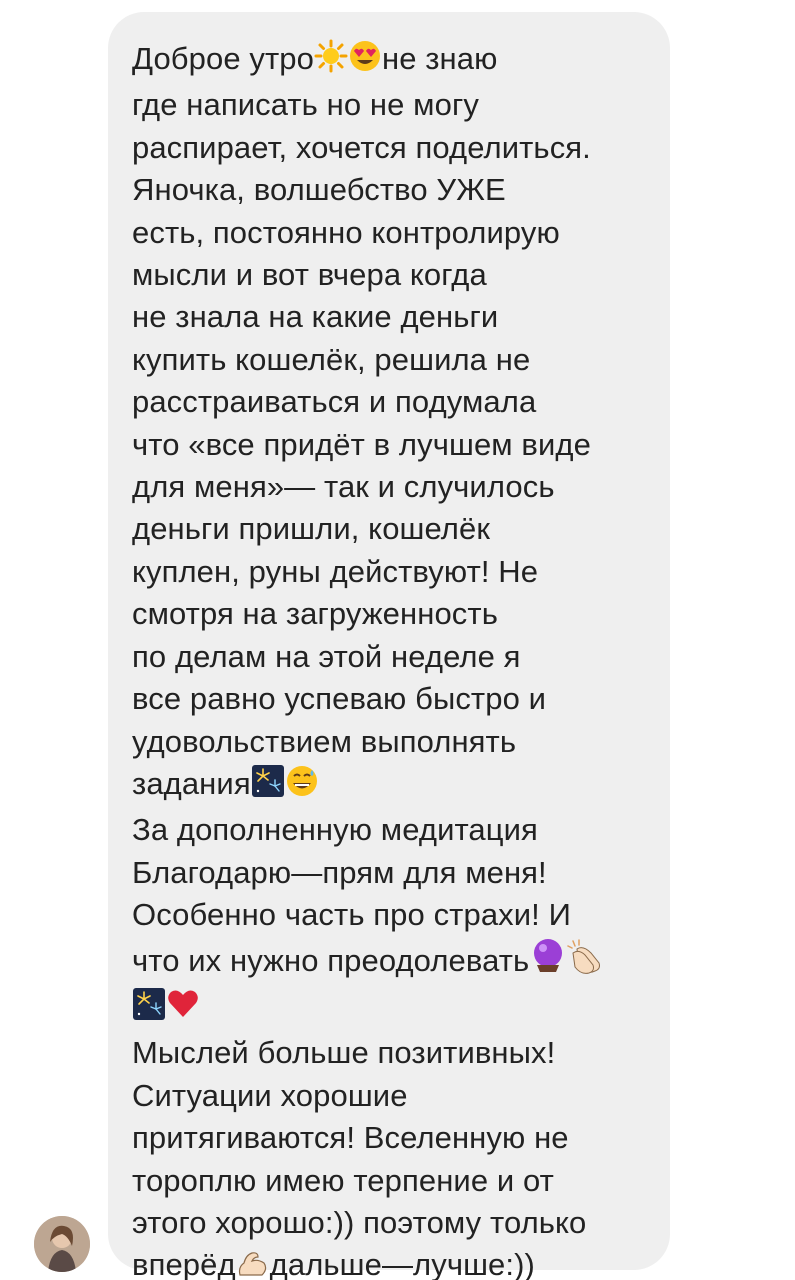 This screenshot has width=795, height=1280. What do you see at coordinates (315, 614) in the screenshot?
I see `message-line-text: смотря на загруженность` at bounding box center [315, 614].